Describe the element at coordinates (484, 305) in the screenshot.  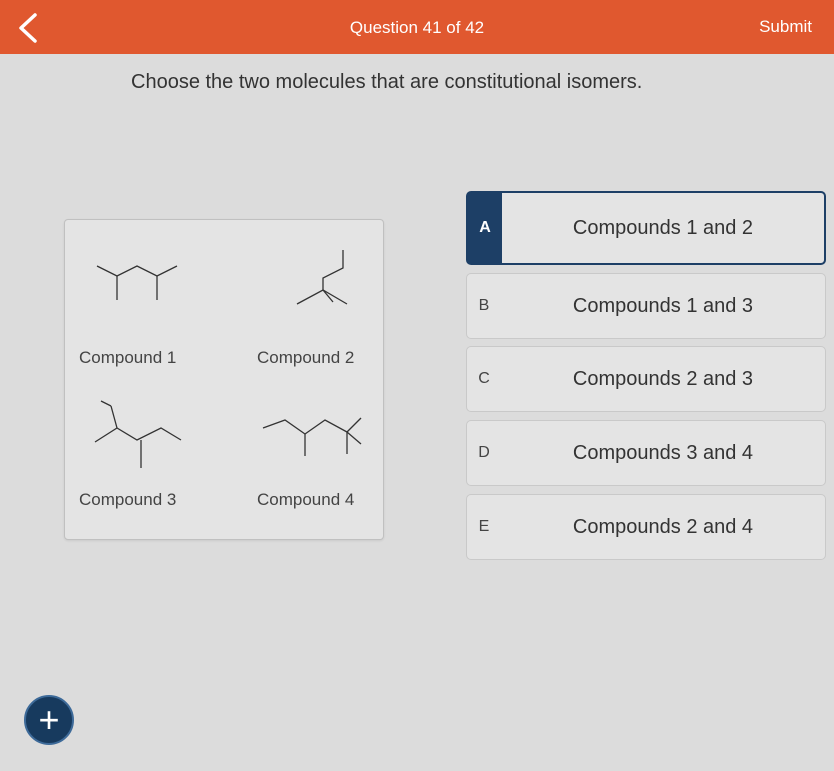
I see `option-letter: B` at that location.